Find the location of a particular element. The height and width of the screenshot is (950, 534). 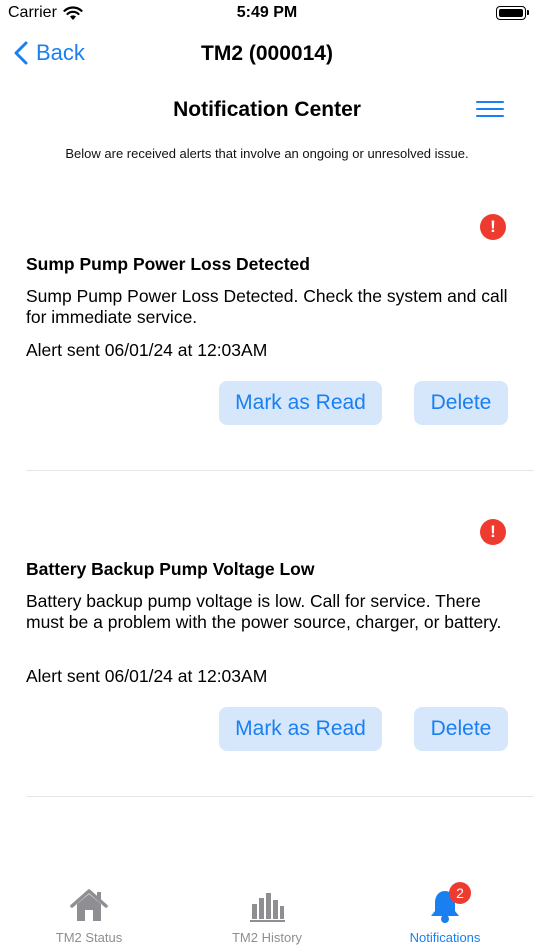

notification-center-header: Notification Center is located at coordinates (267, 113).